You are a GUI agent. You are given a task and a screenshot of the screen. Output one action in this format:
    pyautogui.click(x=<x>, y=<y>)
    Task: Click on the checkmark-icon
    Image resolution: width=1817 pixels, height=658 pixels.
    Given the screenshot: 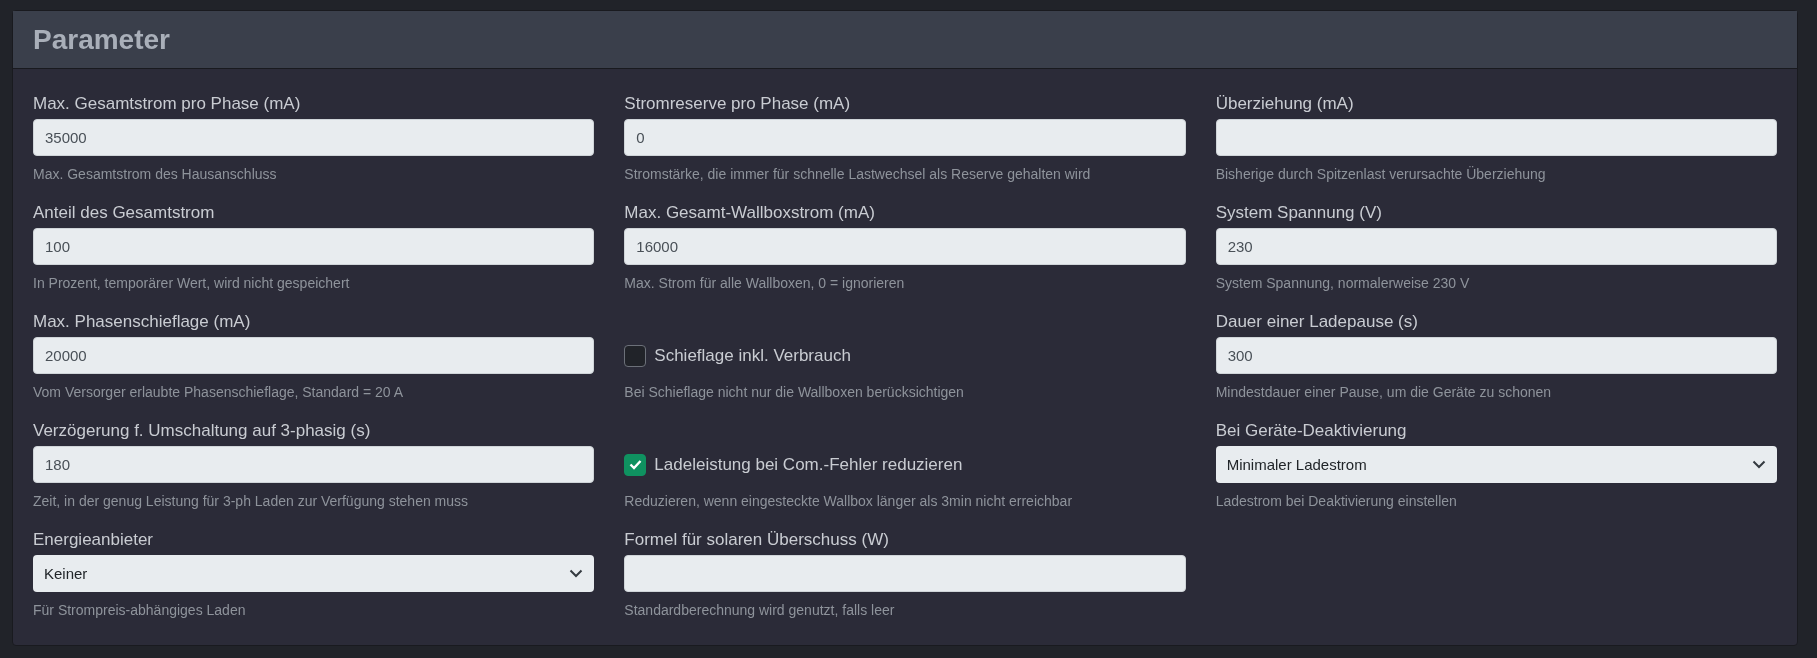 What is the action you would take?
    pyautogui.click(x=635, y=464)
    